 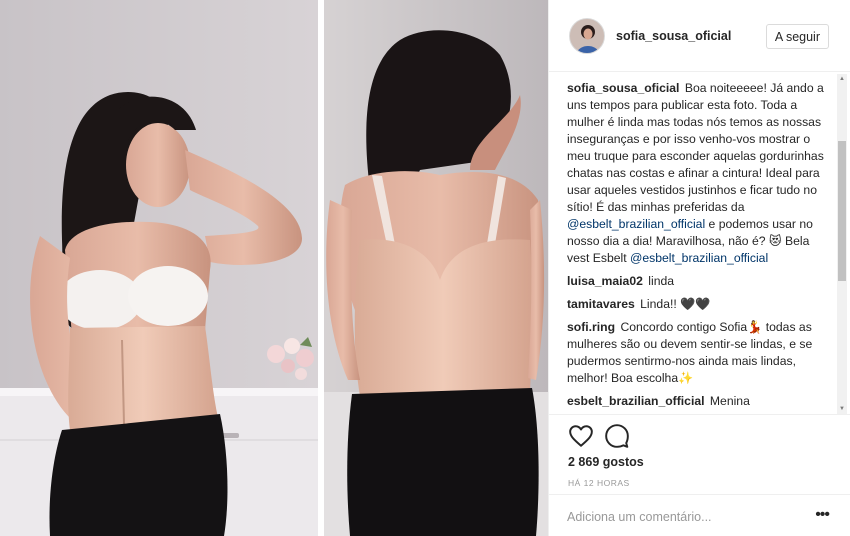 What do you see at coordinates (822, 515) in the screenshot?
I see `more-options-icon: •••` at bounding box center [822, 515].